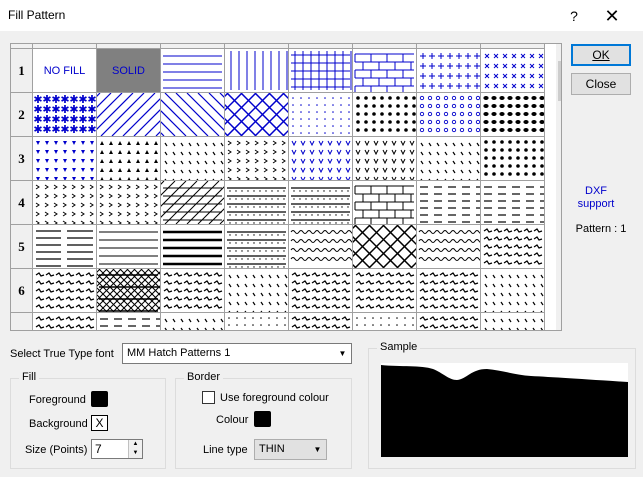 The width and height of the screenshot is (643, 477). Describe the element at coordinates (262, 419) in the screenshot. I see `border-color-swatch` at that location.